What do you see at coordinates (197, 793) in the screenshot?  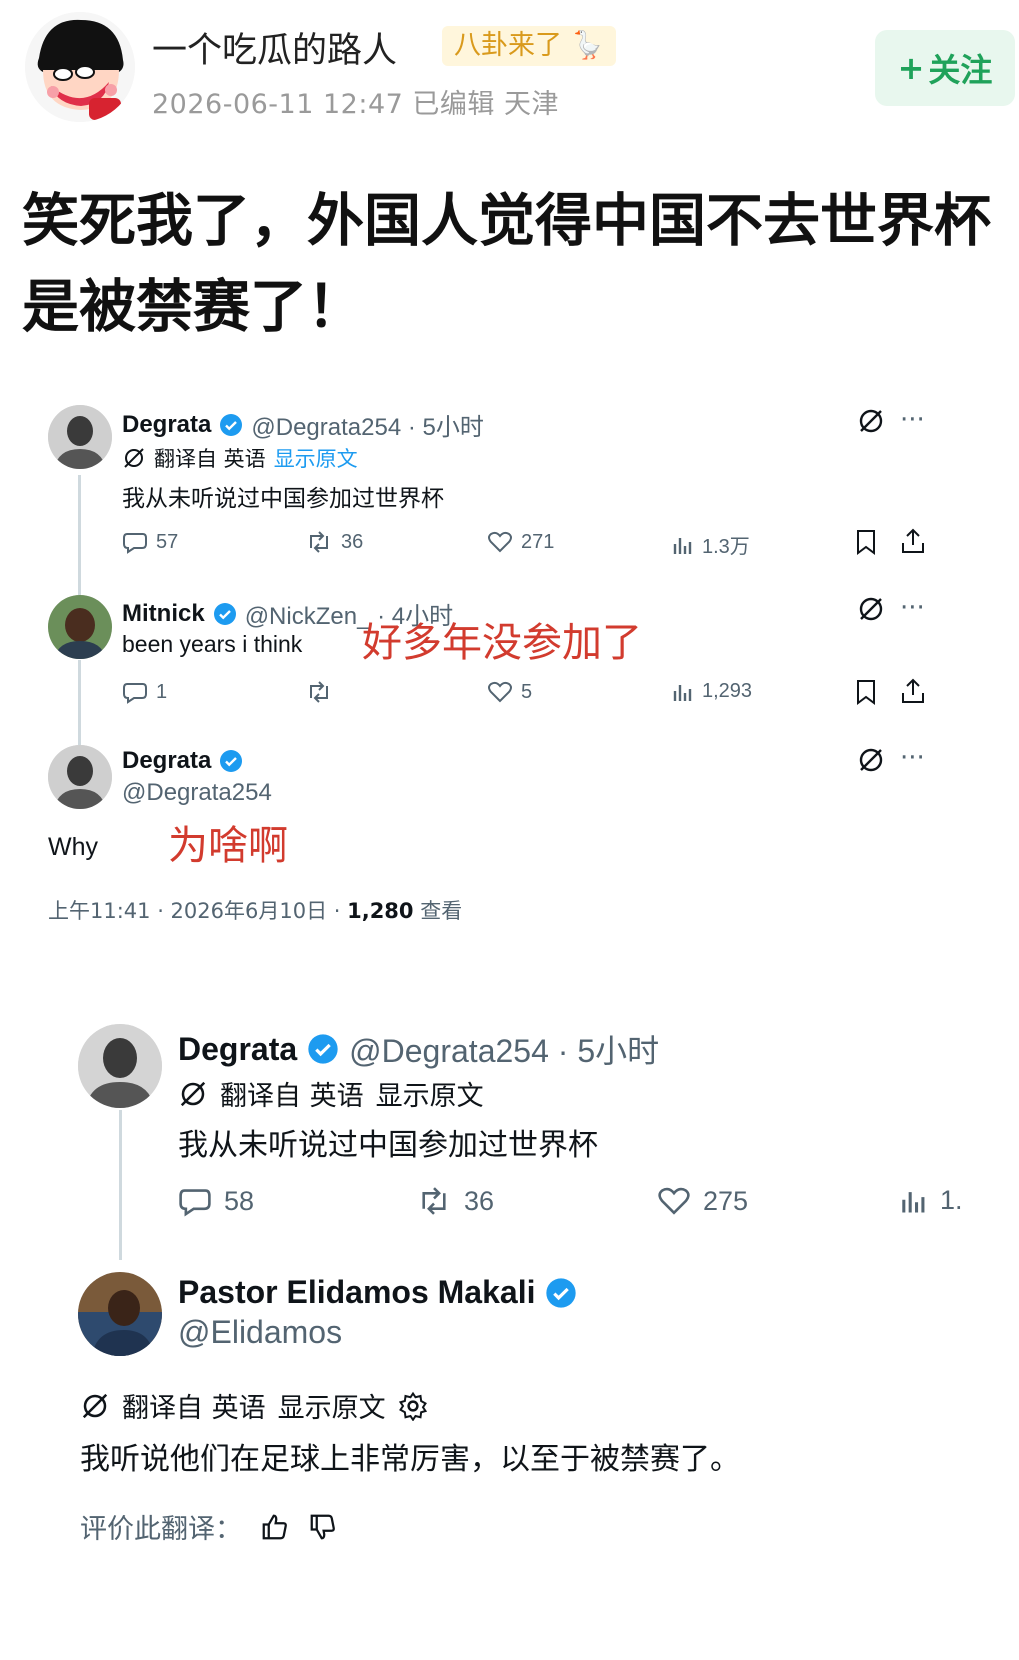 I see `user-handle: @Degrata254` at bounding box center [197, 793].